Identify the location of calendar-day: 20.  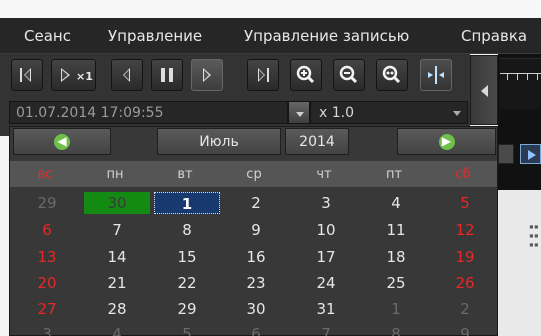
(47, 283).